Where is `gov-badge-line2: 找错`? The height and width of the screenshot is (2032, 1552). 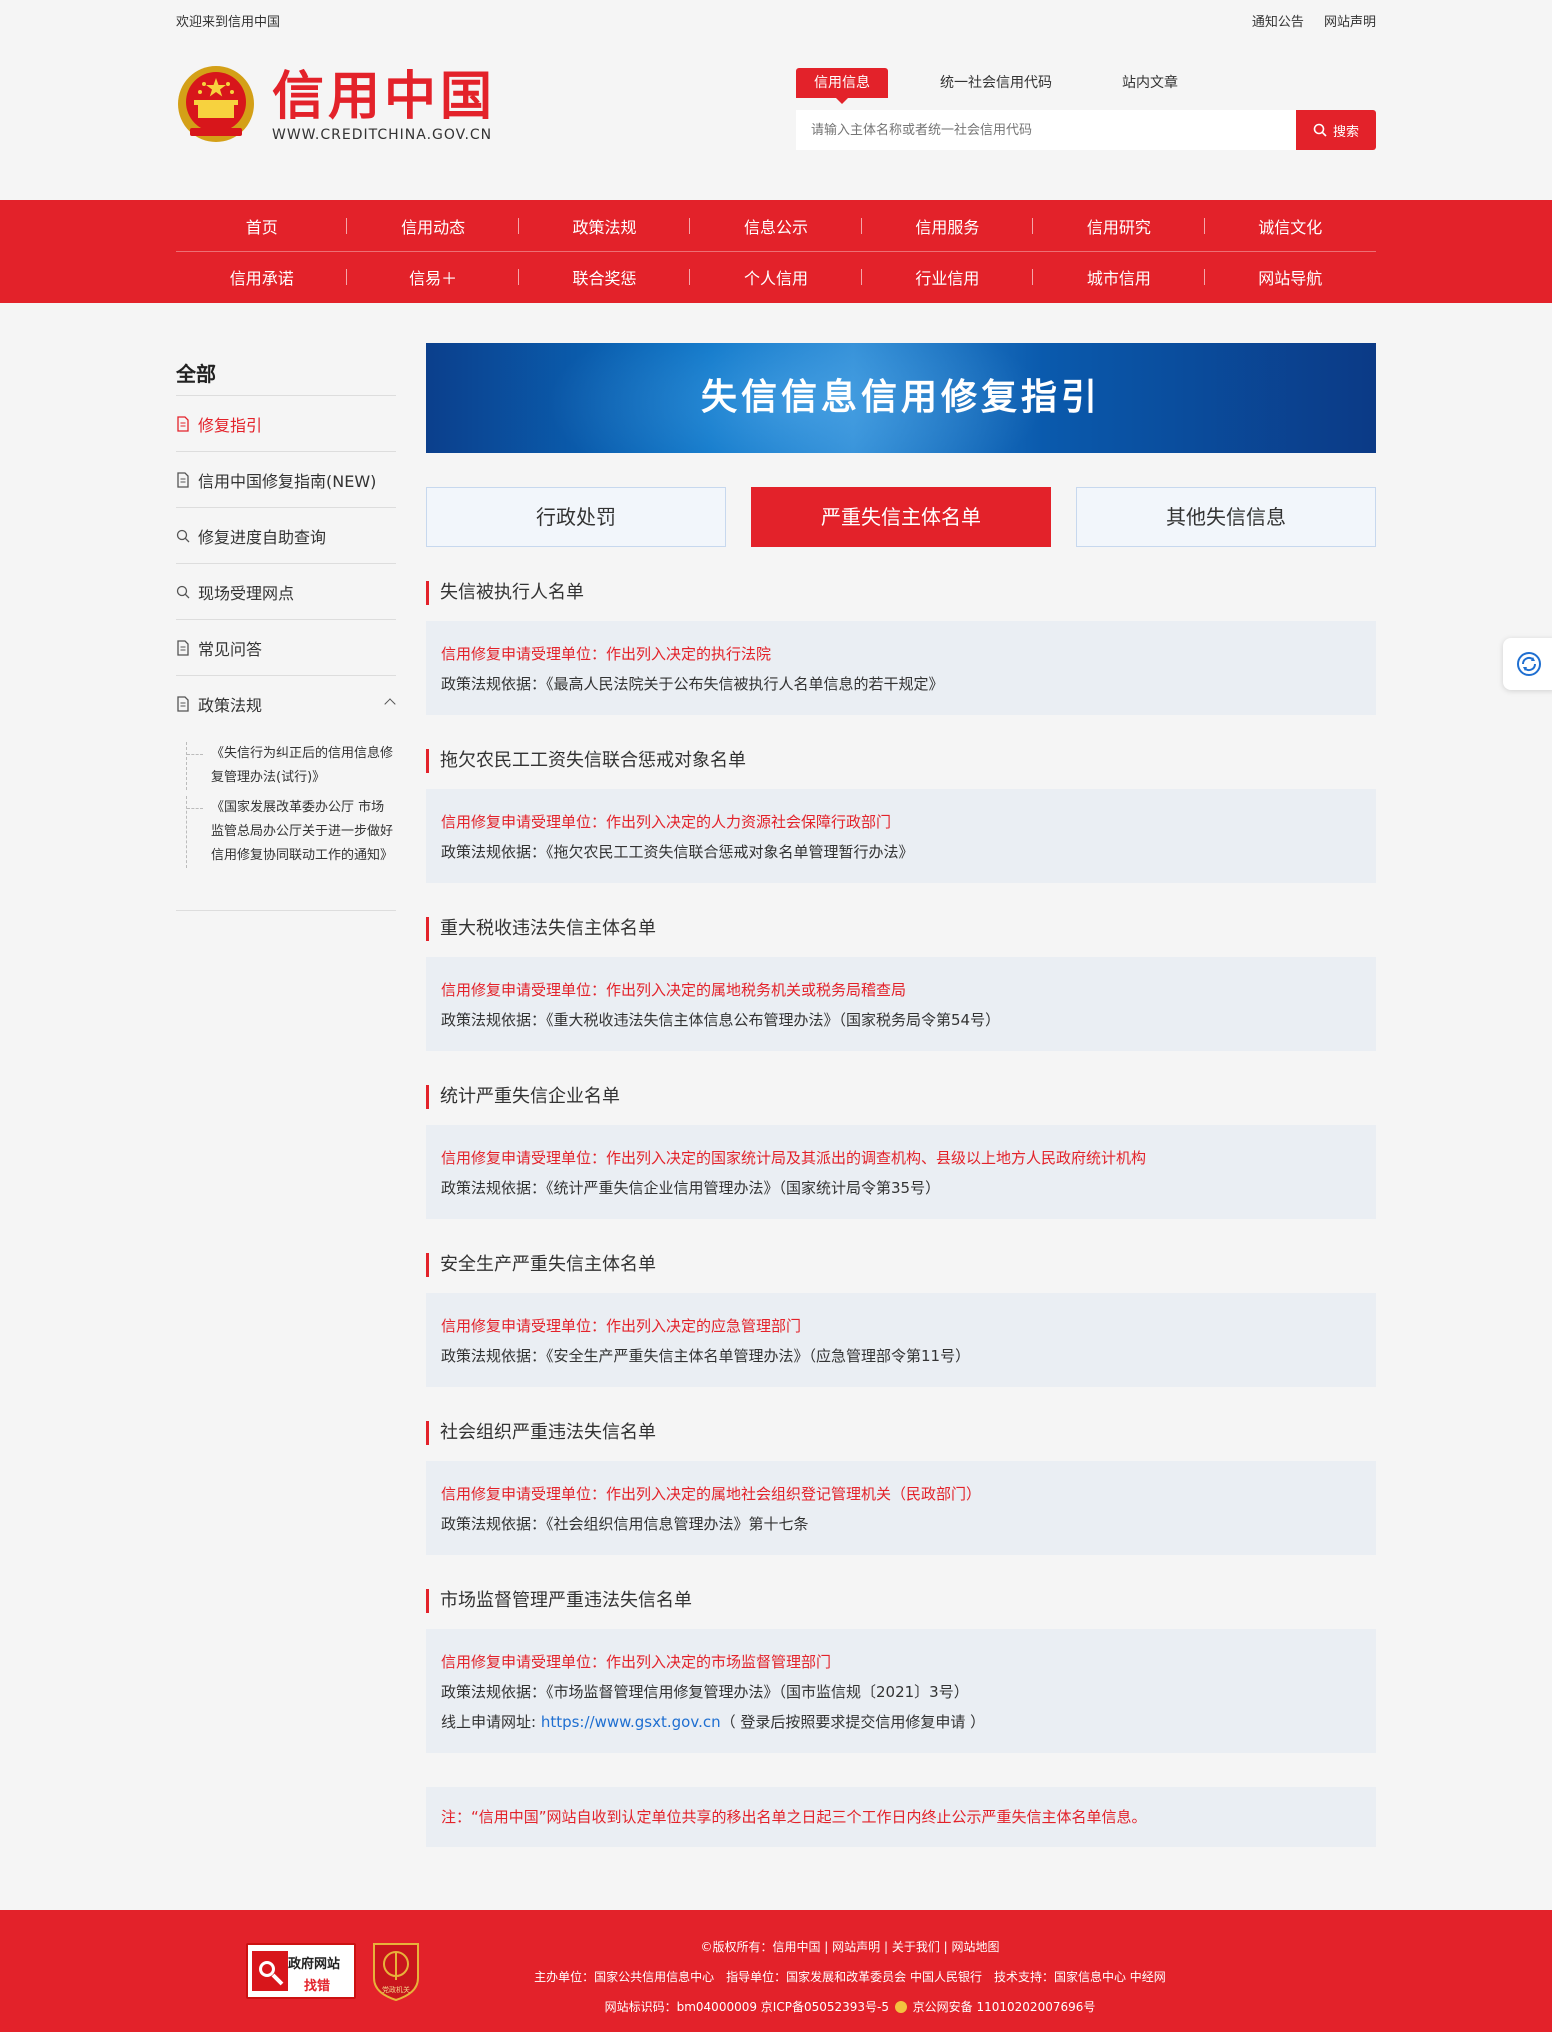
gov-badge-line2: 找错 is located at coordinates (317, 1986).